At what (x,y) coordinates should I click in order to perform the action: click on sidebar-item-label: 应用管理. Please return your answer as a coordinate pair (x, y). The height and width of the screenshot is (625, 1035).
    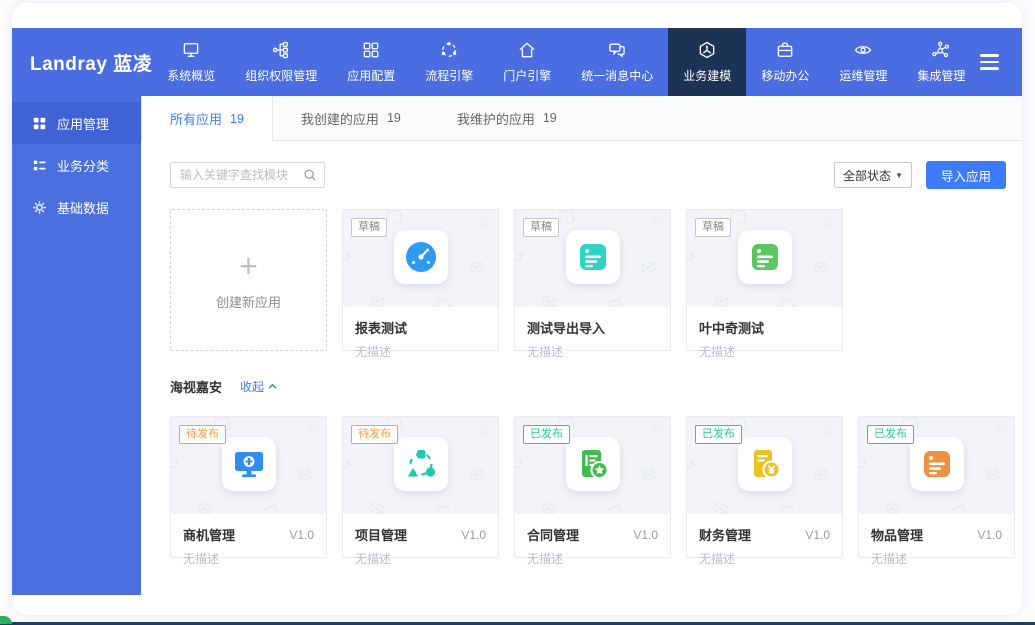
    Looking at the image, I should click on (83, 124).